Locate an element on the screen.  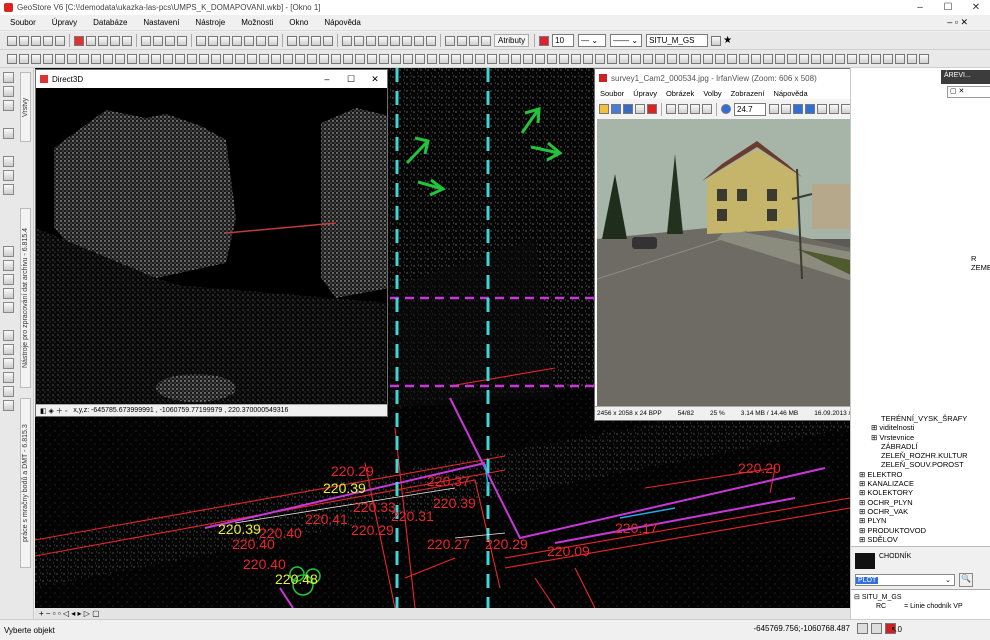
tool-line-icon is located at coordinates (8, 251).